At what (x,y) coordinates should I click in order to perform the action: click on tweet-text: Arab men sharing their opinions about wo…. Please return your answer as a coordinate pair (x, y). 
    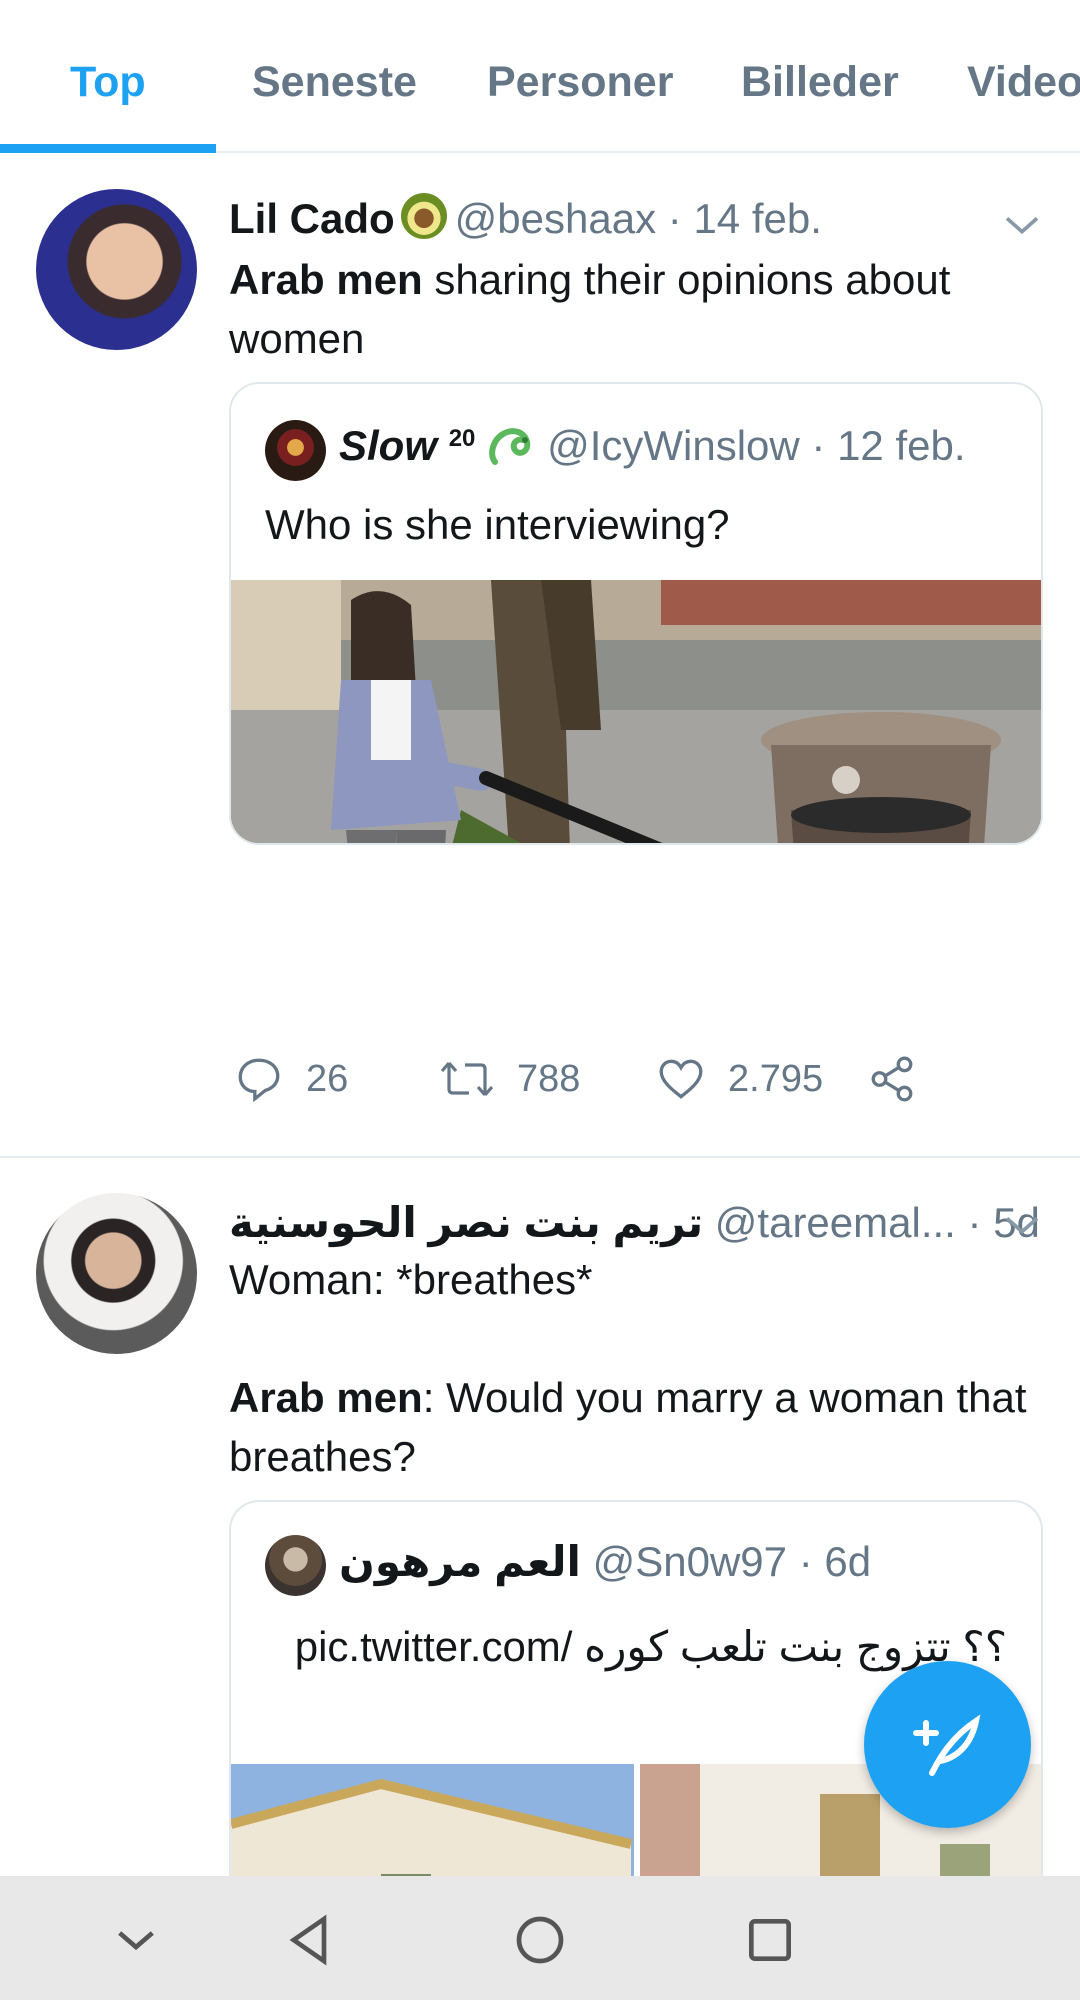
    Looking at the image, I should click on (590, 309).